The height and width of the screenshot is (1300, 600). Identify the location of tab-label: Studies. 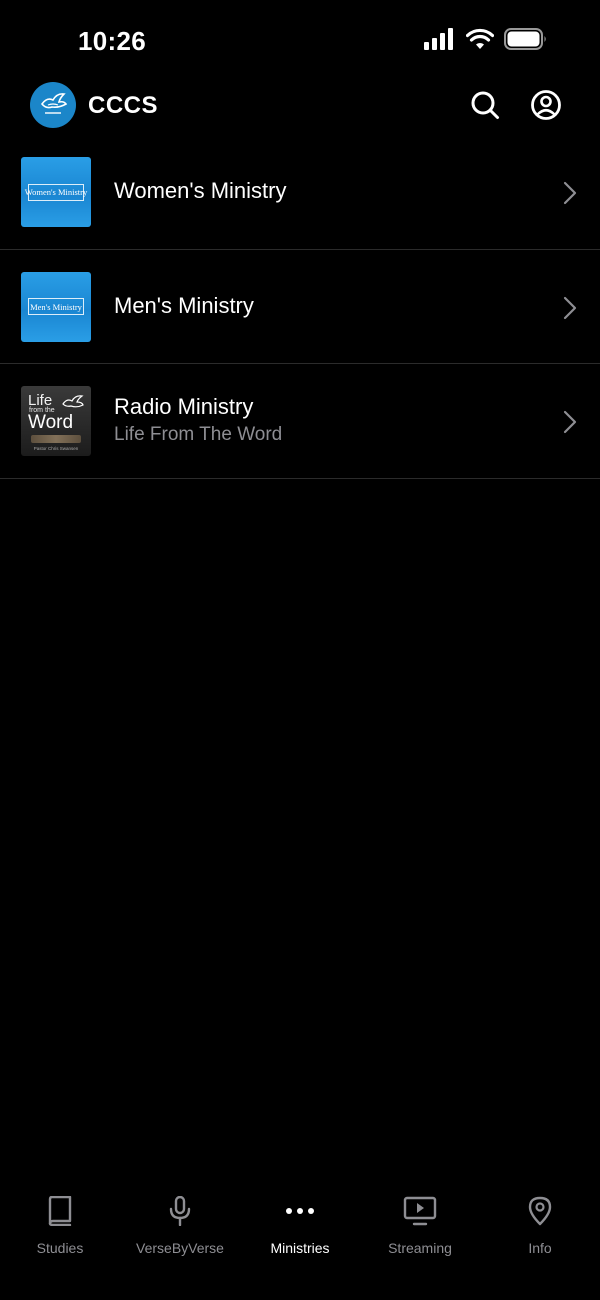
(60, 1248).